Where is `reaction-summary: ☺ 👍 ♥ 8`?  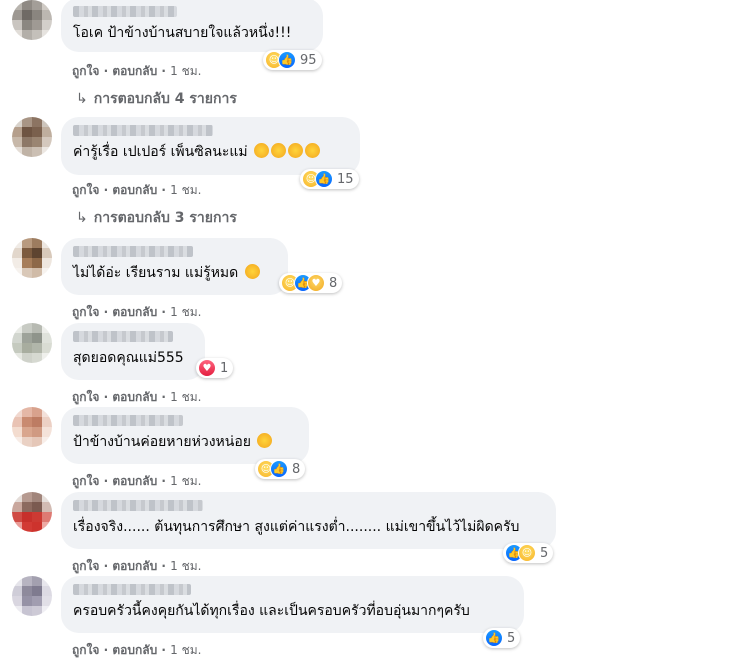 reaction-summary: ☺ 👍 ♥ 8 is located at coordinates (311, 283).